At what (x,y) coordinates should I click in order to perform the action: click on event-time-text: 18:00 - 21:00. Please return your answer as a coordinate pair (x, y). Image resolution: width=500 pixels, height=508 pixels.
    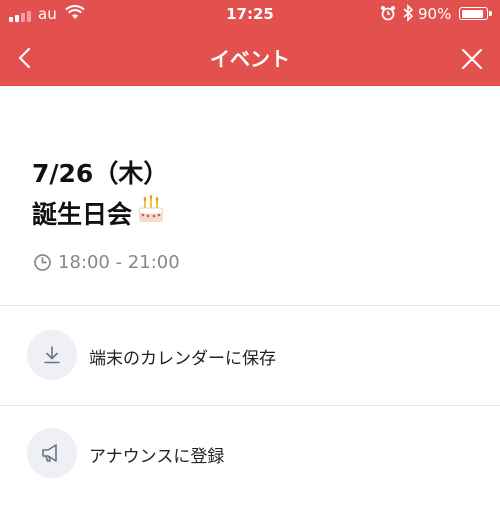
    Looking at the image, I should click on (119, 262).